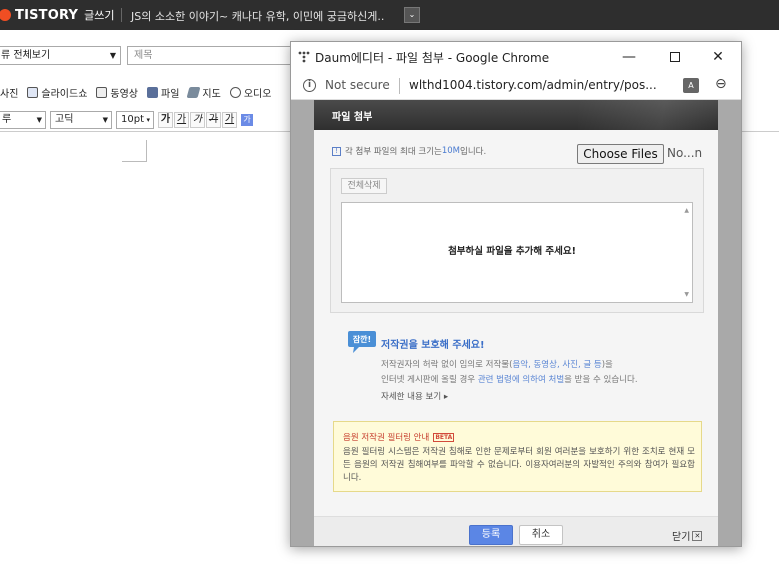  I want to click on address-divider, so click(399, 86).